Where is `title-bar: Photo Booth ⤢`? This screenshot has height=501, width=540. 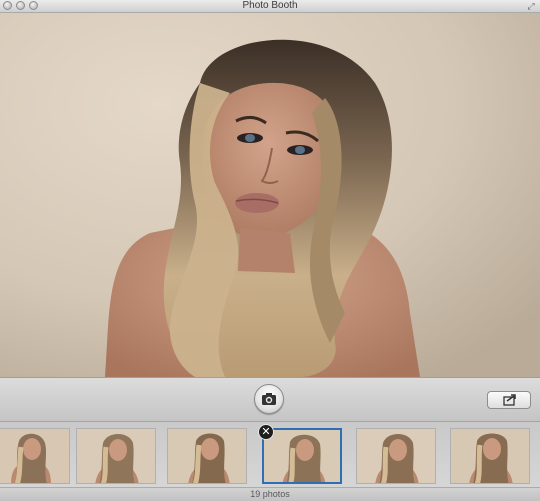
title-bar: Photo Booth ⤢ is located at coordinates (270, 6).